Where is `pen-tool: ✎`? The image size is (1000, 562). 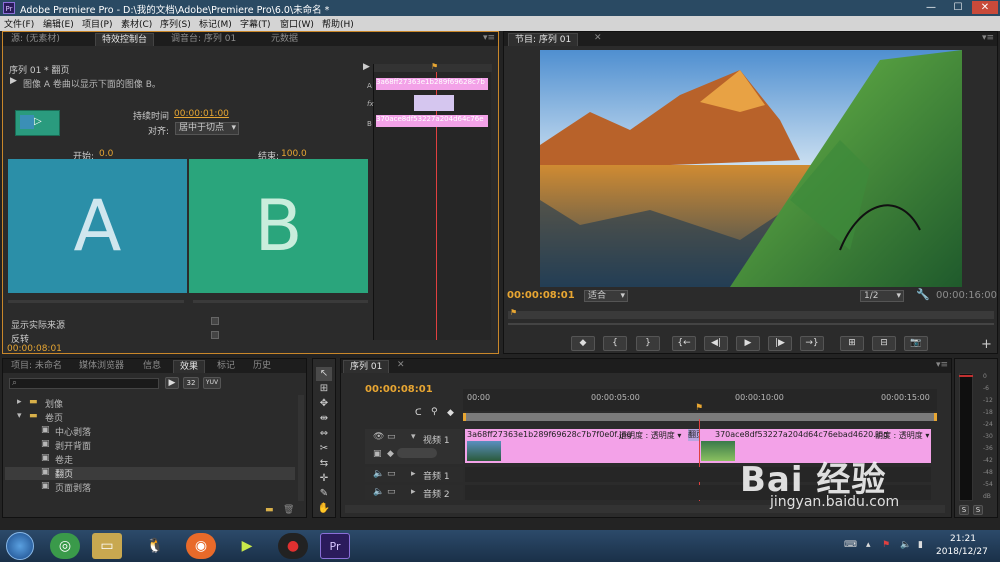
pen-tool: ✎ is located at coordinates (324, 494).